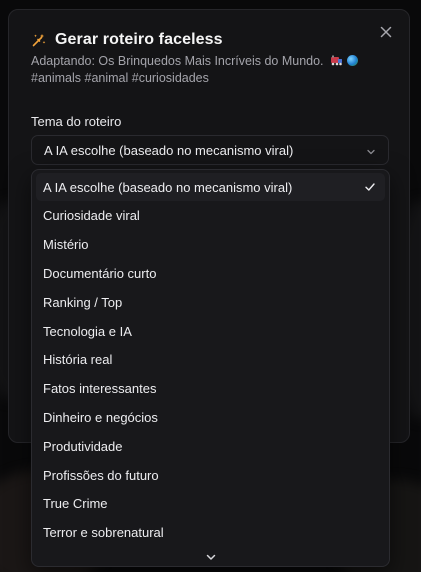 The image size is (421, 572). What do you see at coordinates (352, 60) in the screenshot?
I see `globe-emoji-icon` at bounding box center [352, 60].